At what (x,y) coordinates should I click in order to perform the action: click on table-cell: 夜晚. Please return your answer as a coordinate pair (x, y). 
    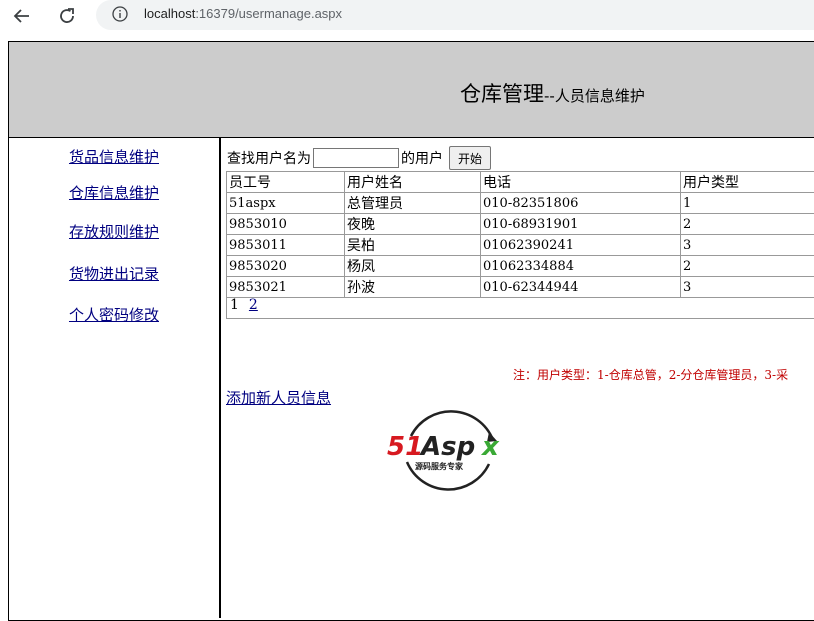
    Looking at the image, I should click on (413, 224).